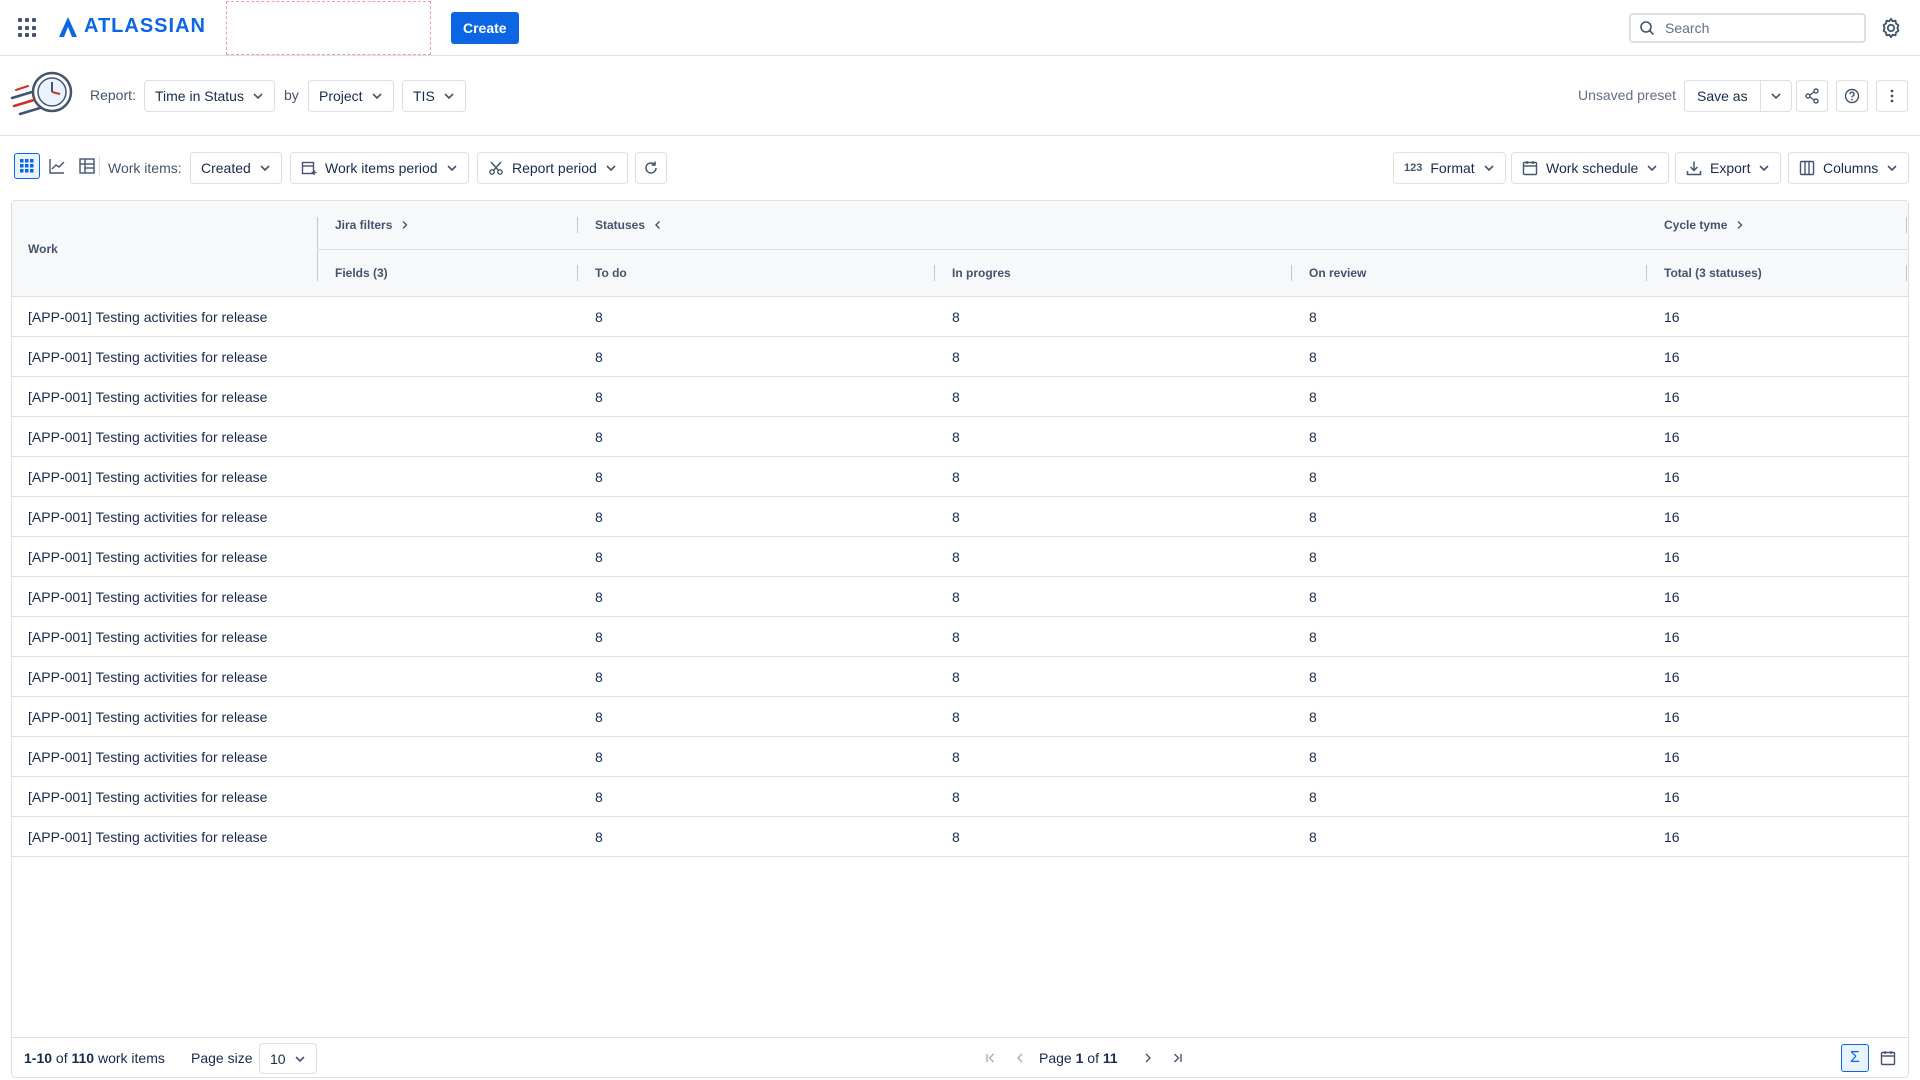 The height and width of the screenshot is (1080, 1920). Describe the element at coordinates (361, 273) in the screenshot. I see `column-header-fields: Fields (3)` at that location.